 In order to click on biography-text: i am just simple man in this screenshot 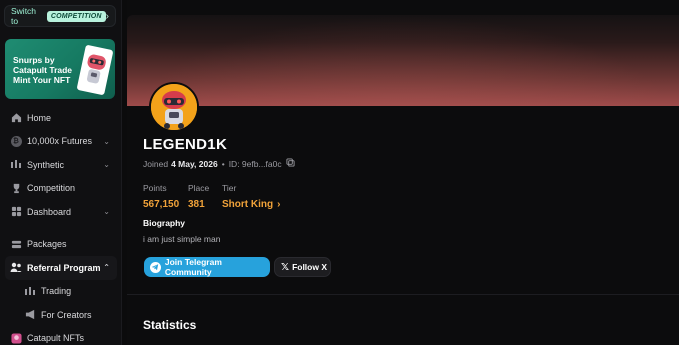, I will do `click(182, 239)`.